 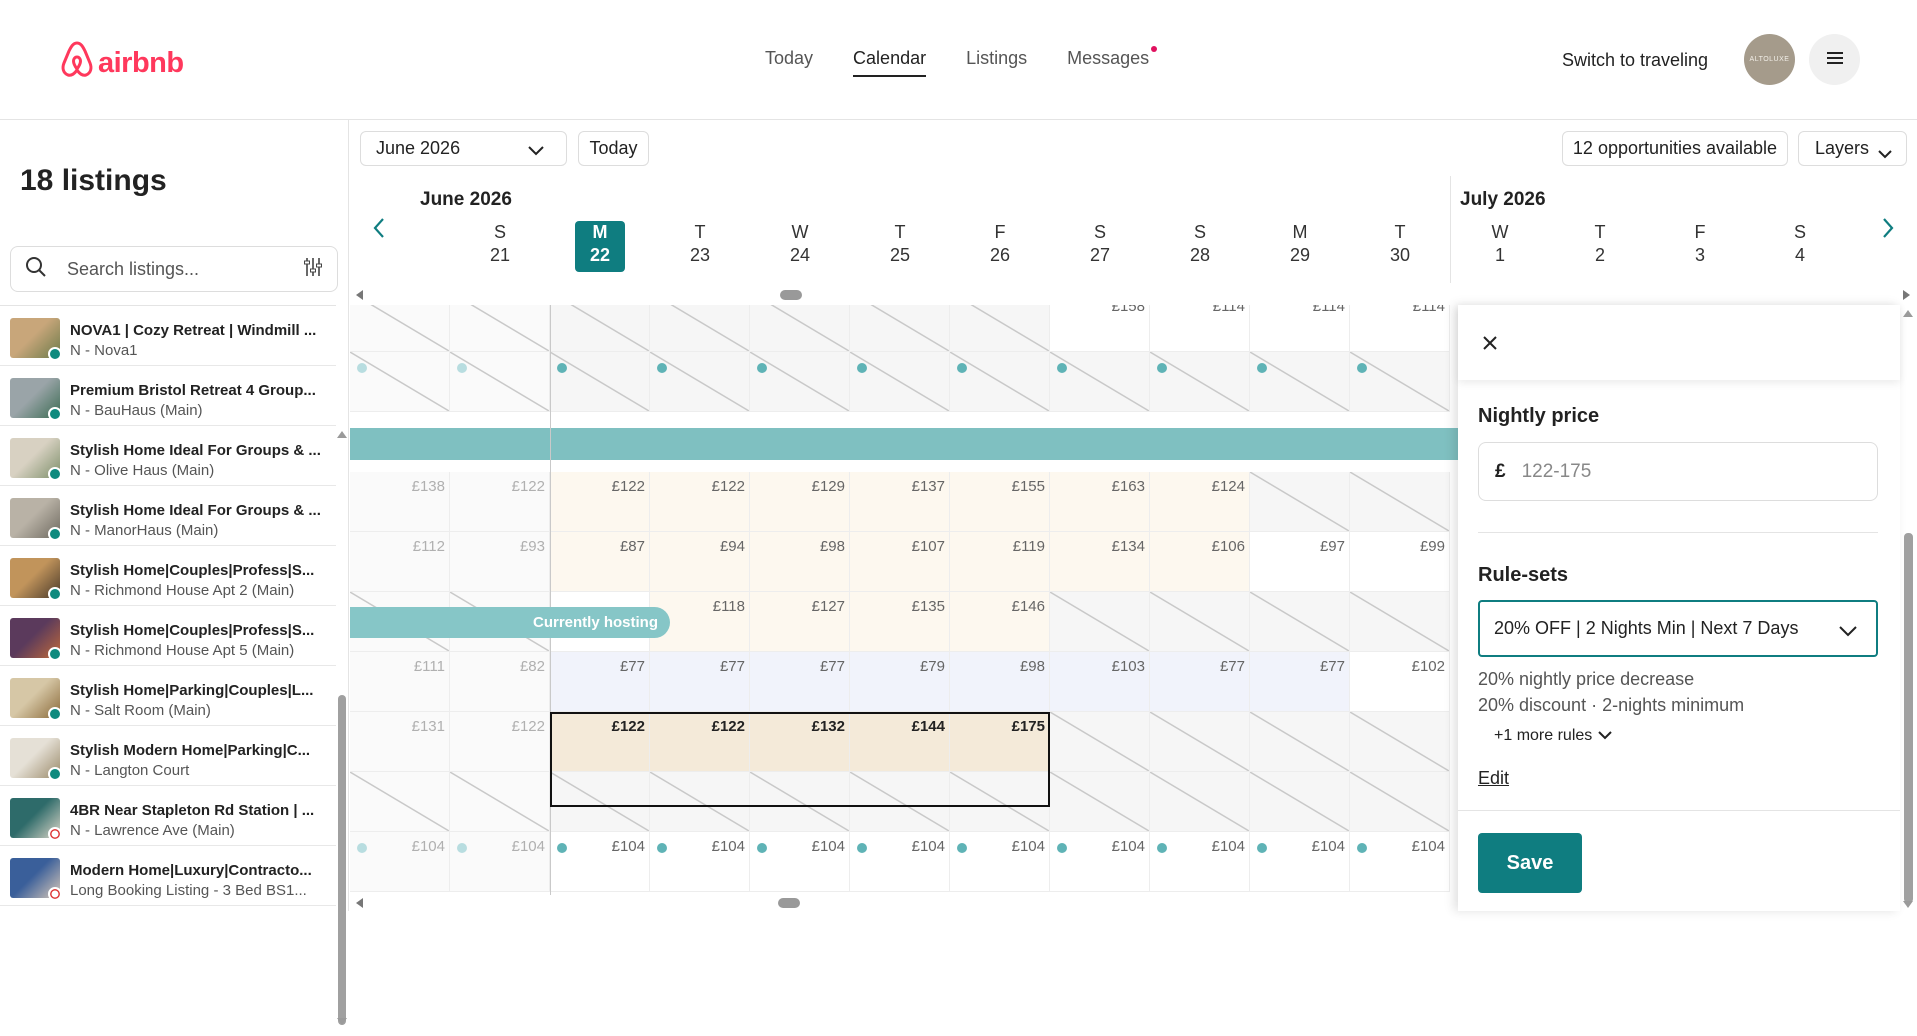 What do you see at coordinates (600, 562) in the screenshot?
I see `calendar-cell: £87` at bounding box center [600, 562].